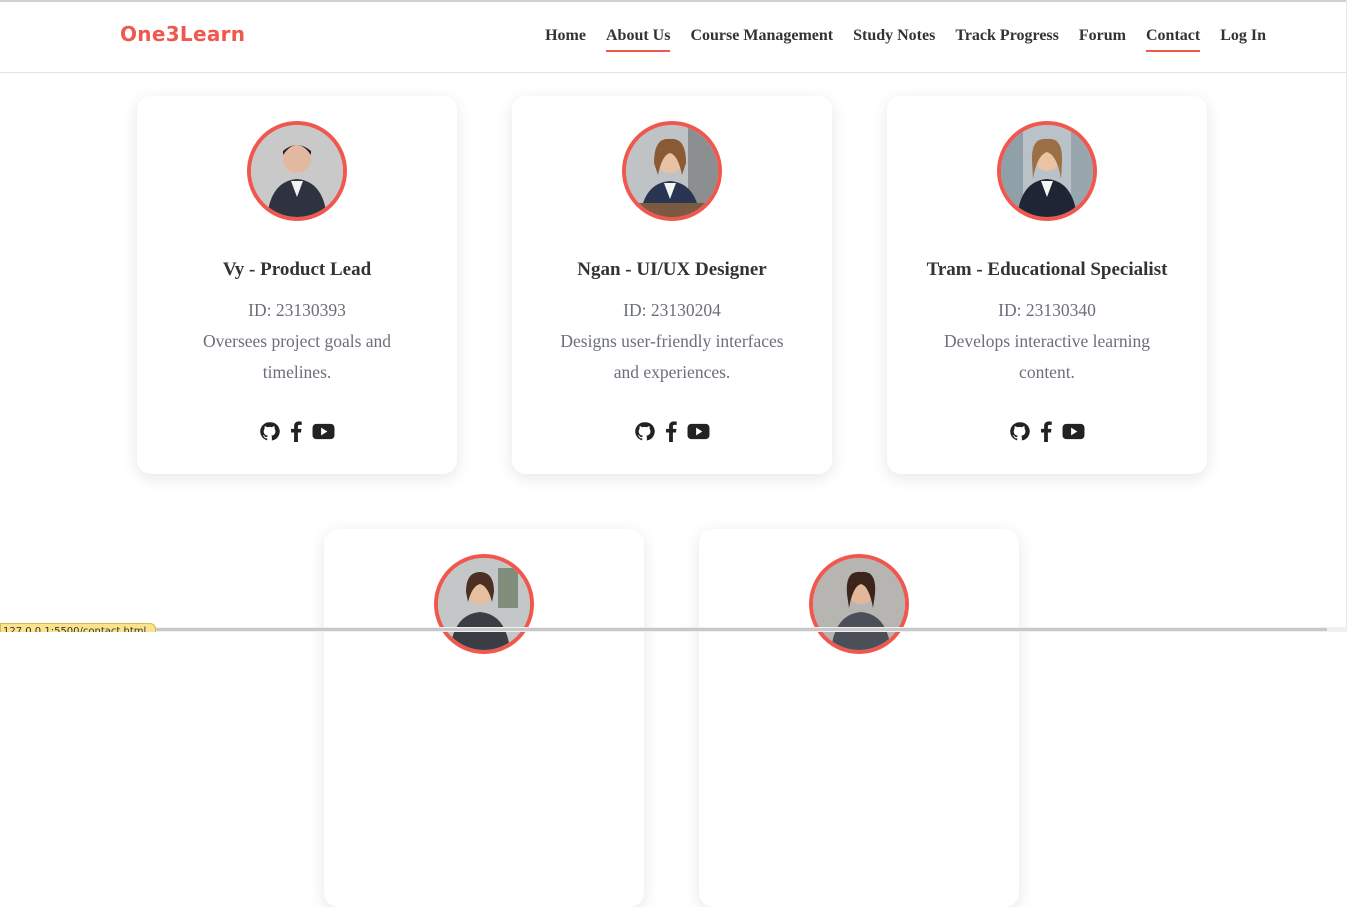 The width and height of the screenshot is (1347, 907). What do you see at coordinates (1047, 269) in the screenshot?
I see `member-name: Tram - Educational Specialist` at bounding box center [1047, 269].